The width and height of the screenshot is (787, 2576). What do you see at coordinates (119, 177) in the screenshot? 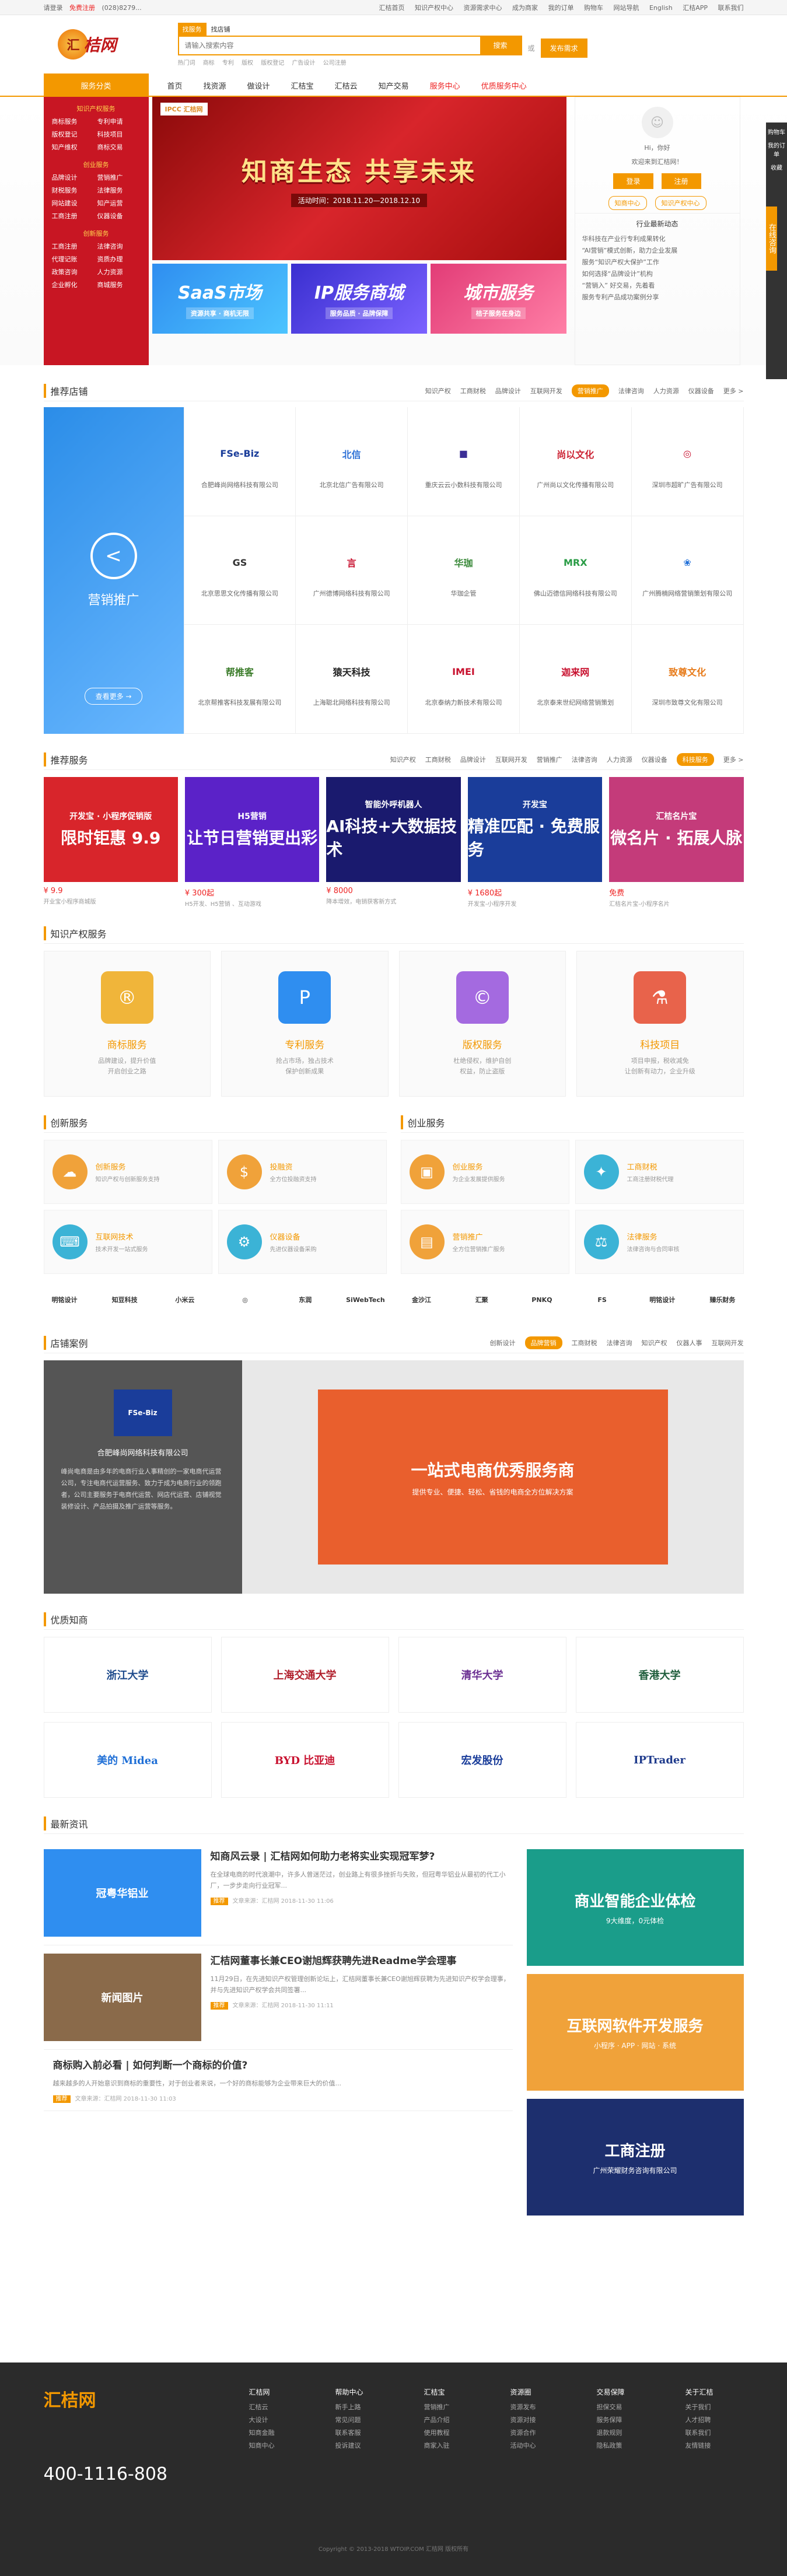
I see `sidecat-item: 营销推广` at bounding box center [119, 177].